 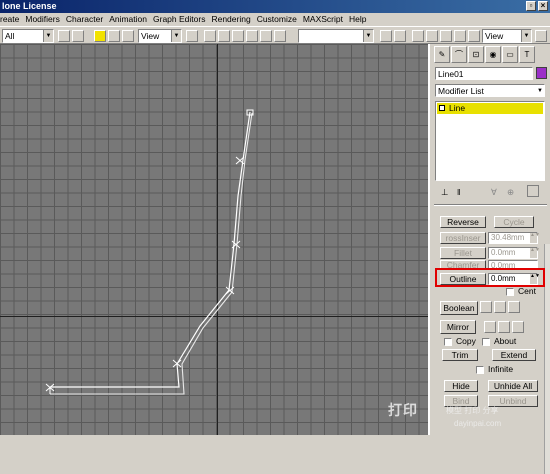 I want to click on reference-coord-dropdown: View ▼, so click(x=160, y=36).